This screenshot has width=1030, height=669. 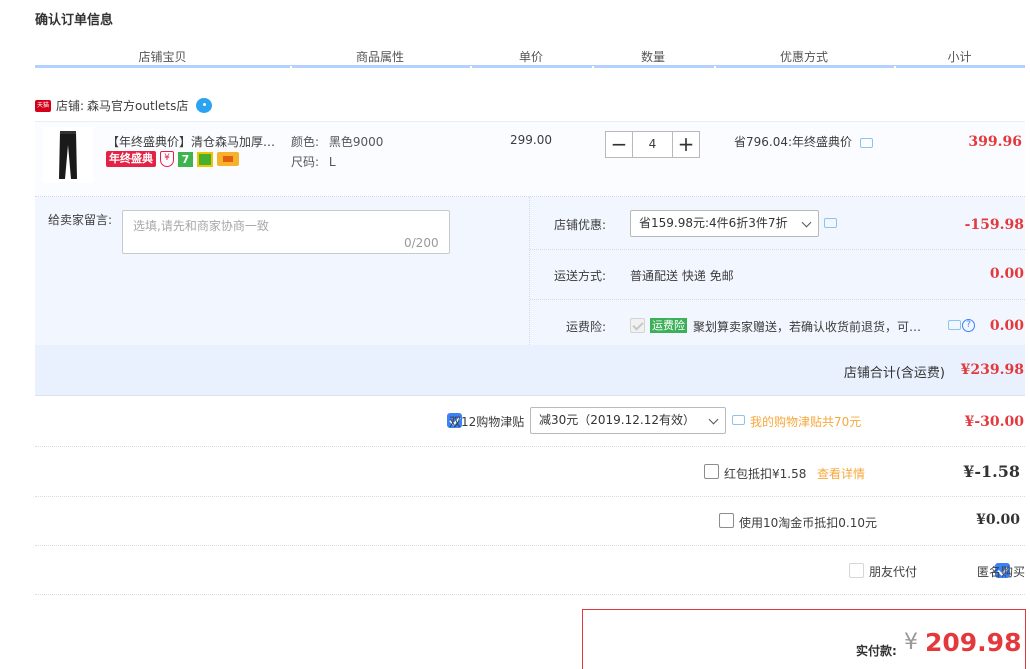 What do you see at coordinates (531, 140) in the screenshot?
I see `unit-price: 299.00` at bounding box center [531, 140].